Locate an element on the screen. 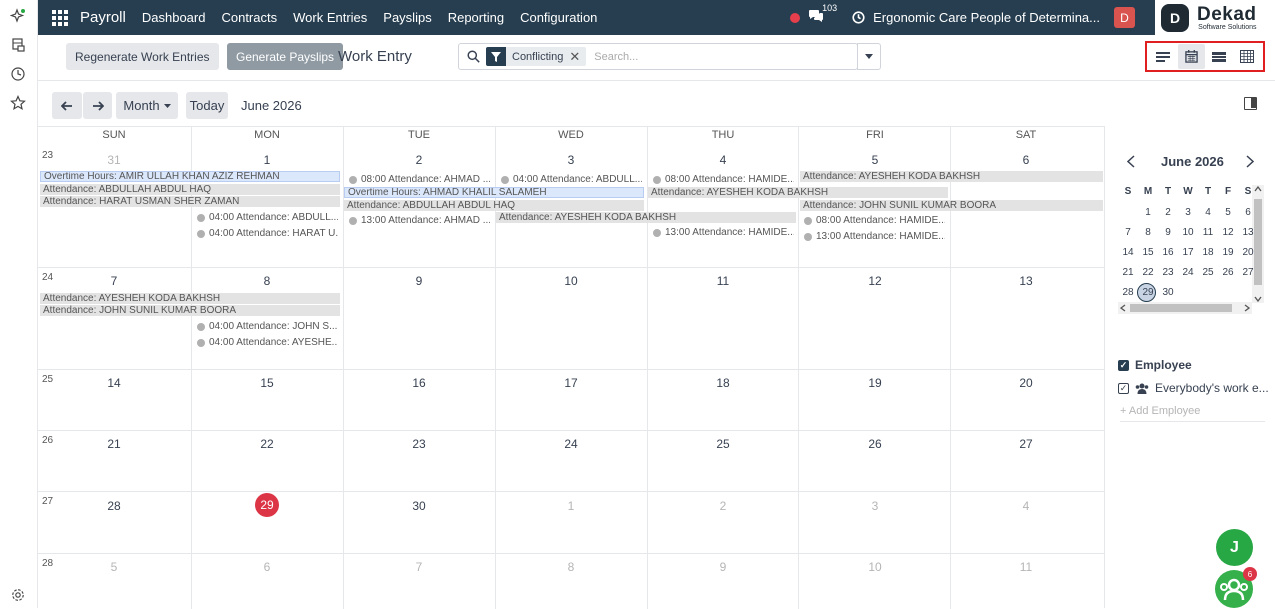 This screenshot has width=1275, height=609. day-cell: 15 is located at coordinates (267, 383).